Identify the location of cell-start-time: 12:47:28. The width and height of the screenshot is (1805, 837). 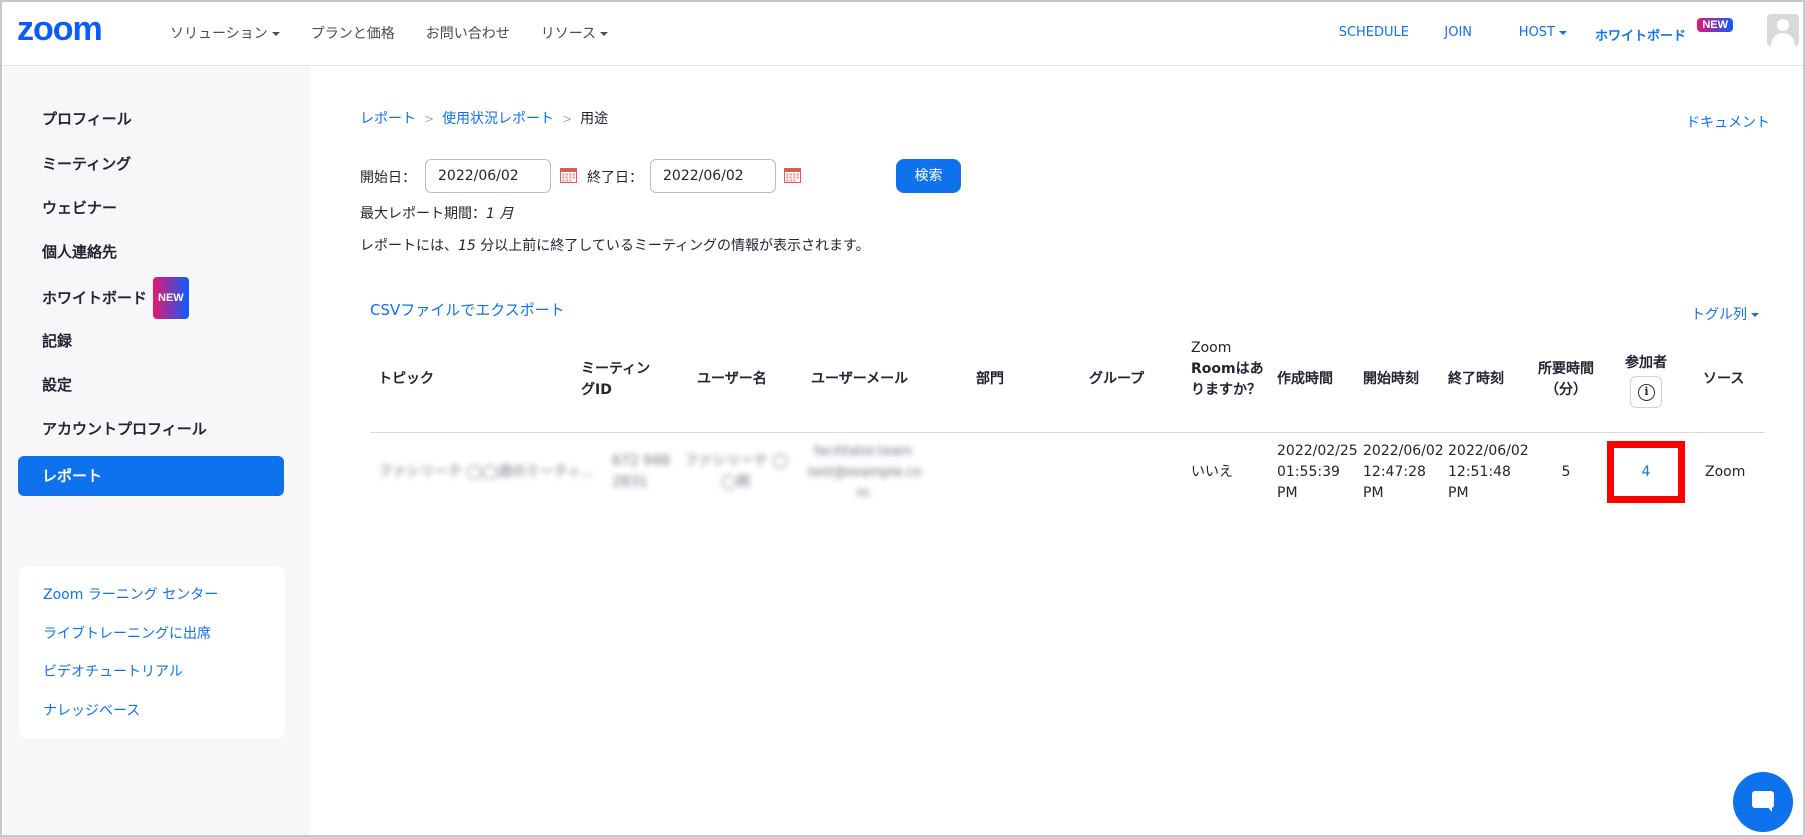
(1394, 472).